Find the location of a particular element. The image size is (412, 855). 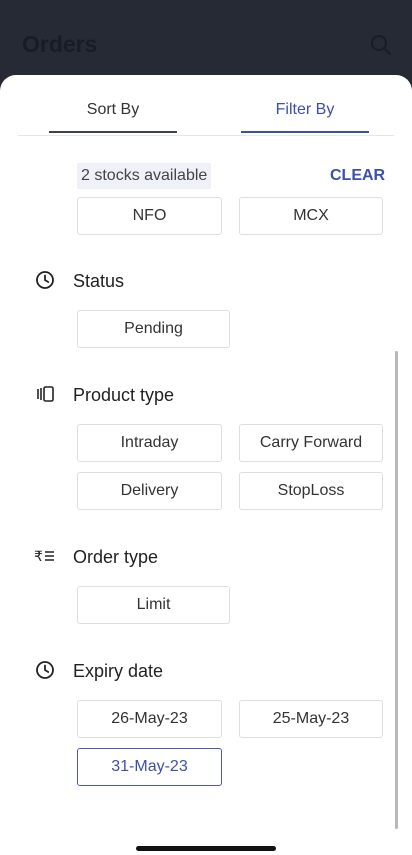

exchange-chip-nfo: NFO is located at coordinates (149, 216).